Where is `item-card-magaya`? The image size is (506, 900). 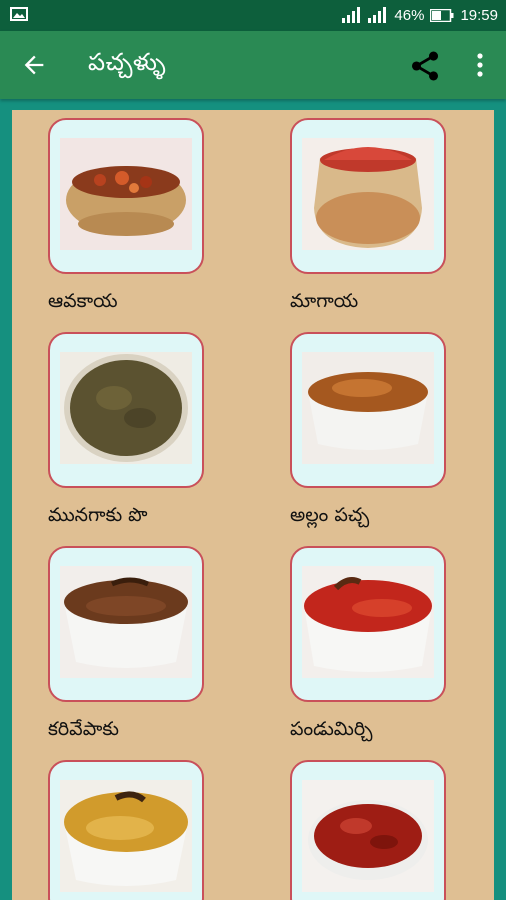 item-card-magaya is located at coordinates (368, 196).